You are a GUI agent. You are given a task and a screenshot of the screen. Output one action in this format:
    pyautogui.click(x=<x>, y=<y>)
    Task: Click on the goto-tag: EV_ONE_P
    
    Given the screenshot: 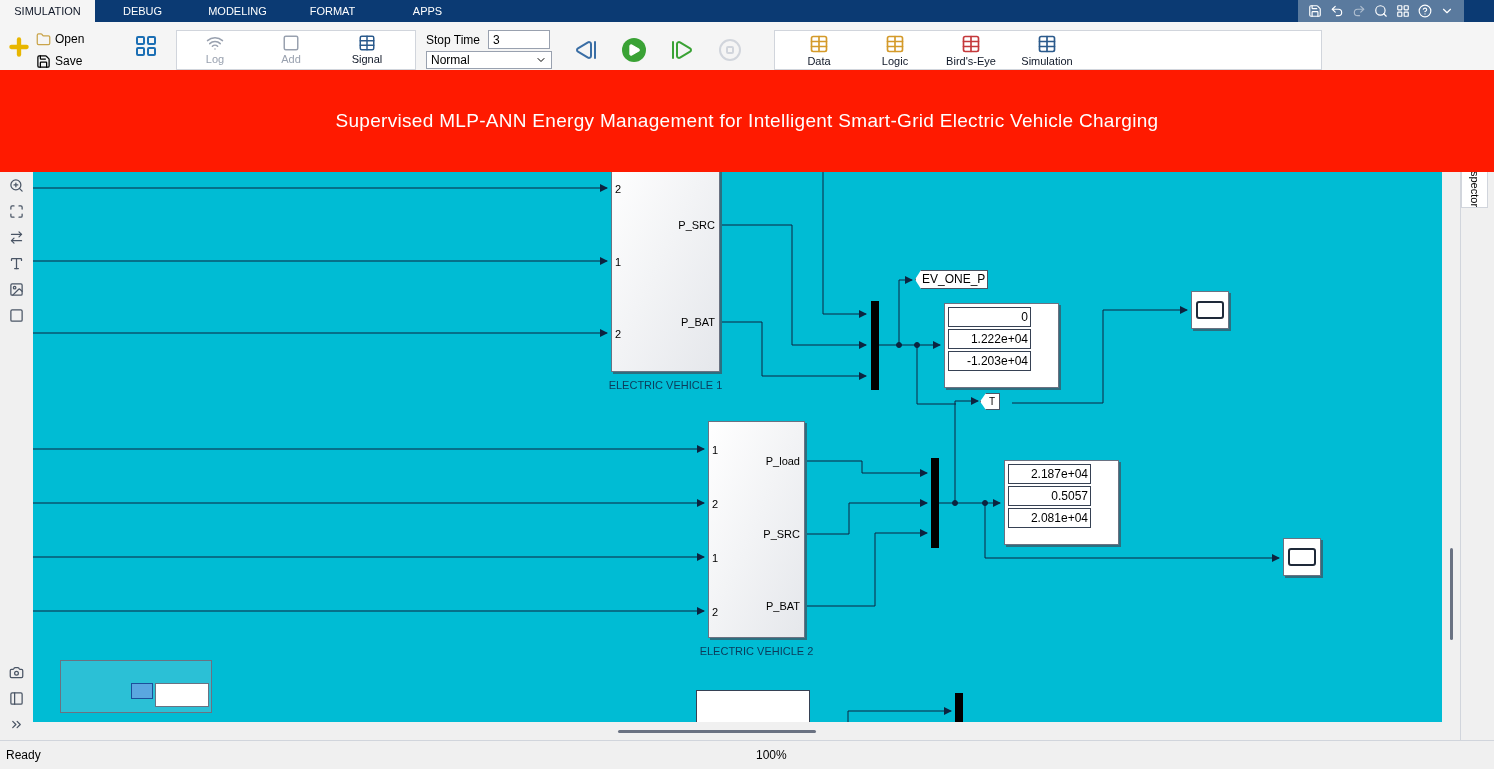 What is the action you would take?
    pyautogui.click(x=952, y=279)
    